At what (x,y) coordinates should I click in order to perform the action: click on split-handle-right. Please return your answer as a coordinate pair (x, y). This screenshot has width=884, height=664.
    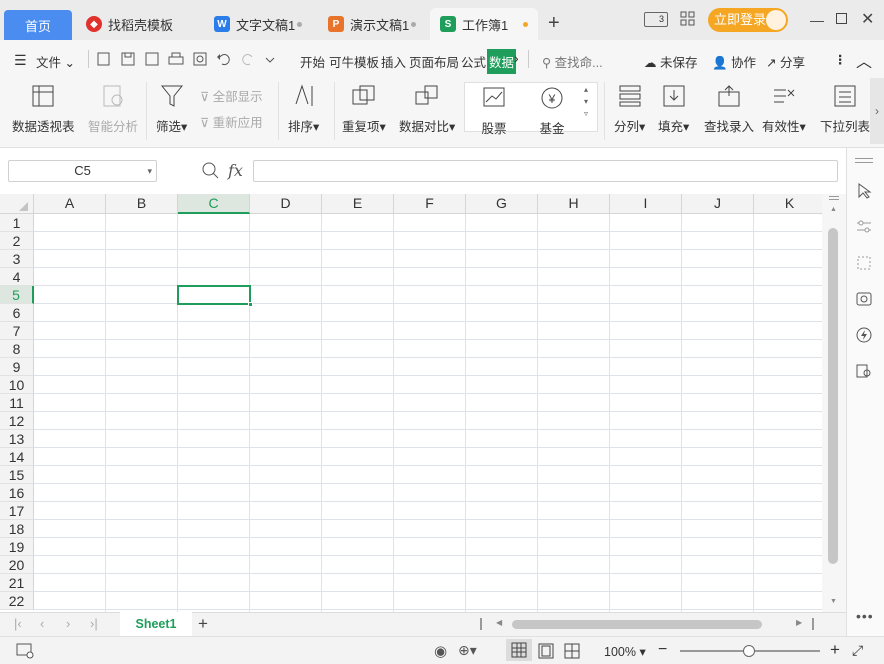
    Looking at the image, I should click on (813, 624).